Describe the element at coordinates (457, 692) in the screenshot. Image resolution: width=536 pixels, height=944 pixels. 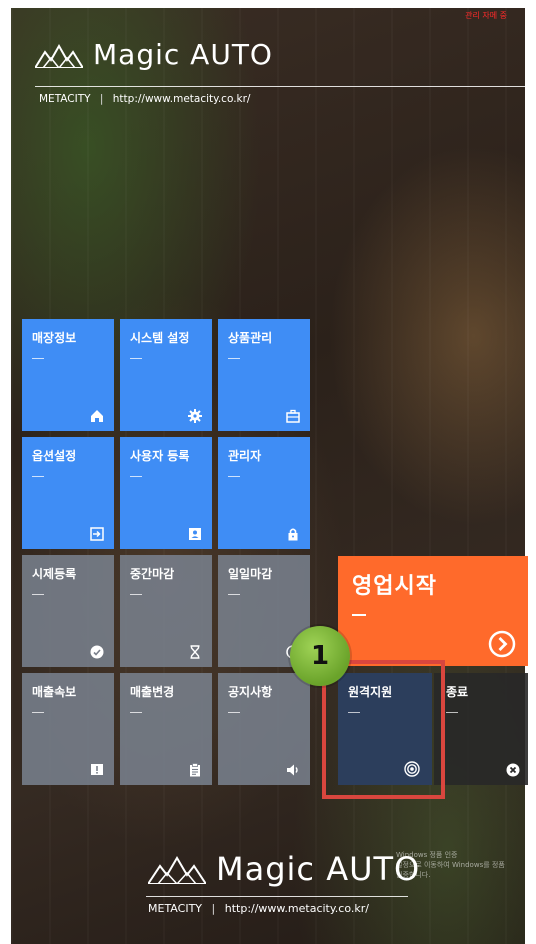
I see `tile-label: 종료` at that location.